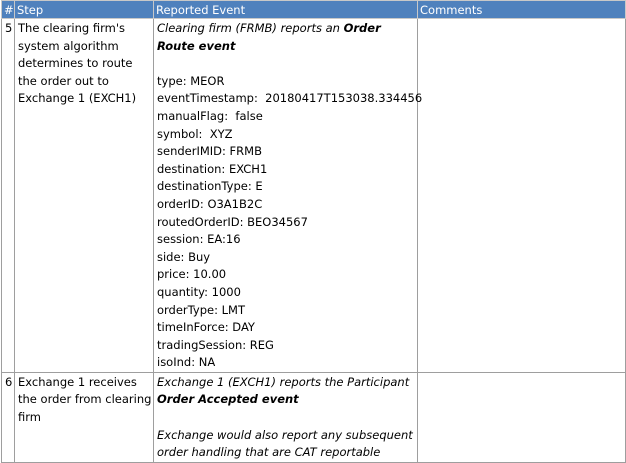 The width and height of the screenshot is (626, 463). Describe the element at coordinates (195, 133) in the screenshot. I see `event-field: symbol: XYZ` at that location.